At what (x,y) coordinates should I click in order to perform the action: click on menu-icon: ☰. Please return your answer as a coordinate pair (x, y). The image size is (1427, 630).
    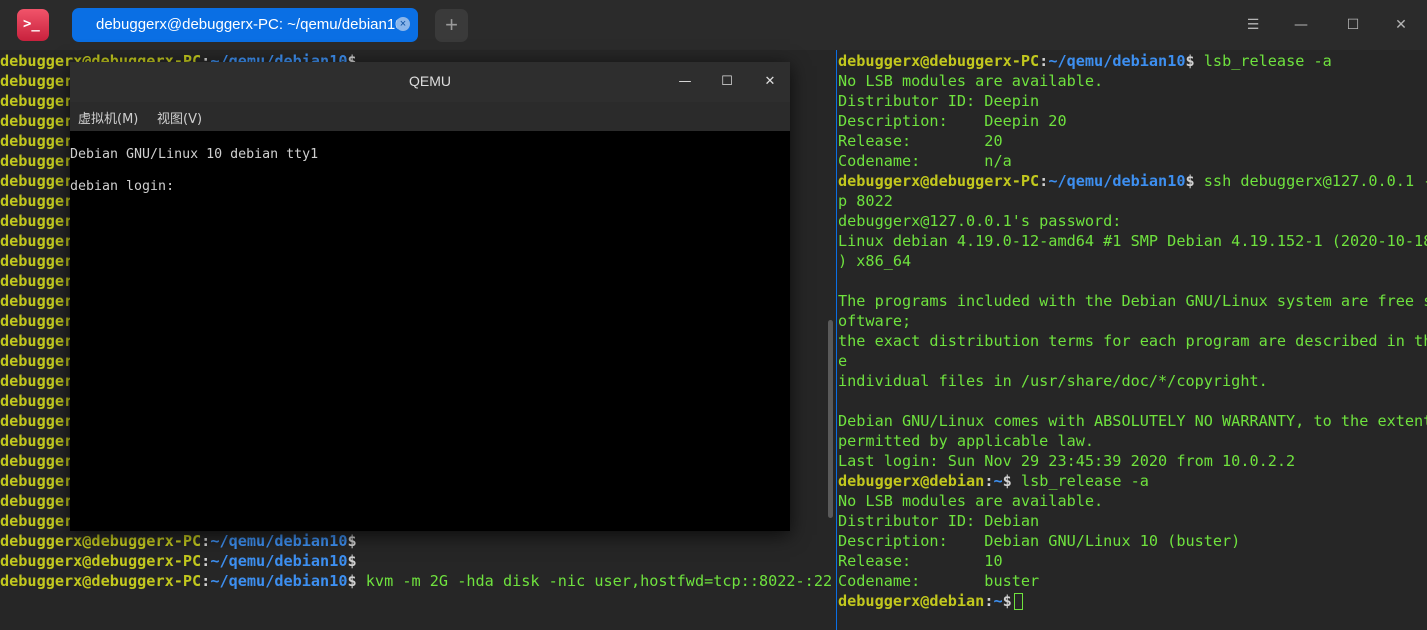
    Looking at the image, I should click on (1253, 25).